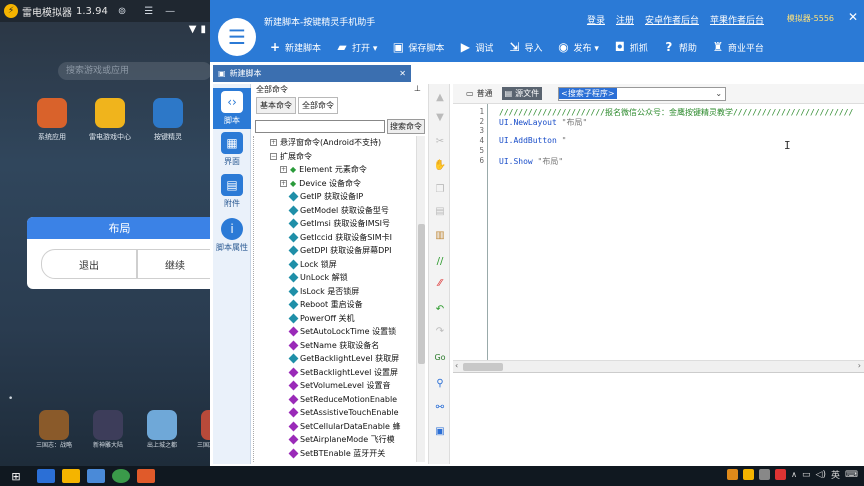 Image resolution: width=864 pixels, height=486 pixels. What do you see at coordinates (162, 434) in the screenshot?
I see `dock-app: 出上城之都` at bounding box center [162, 434].